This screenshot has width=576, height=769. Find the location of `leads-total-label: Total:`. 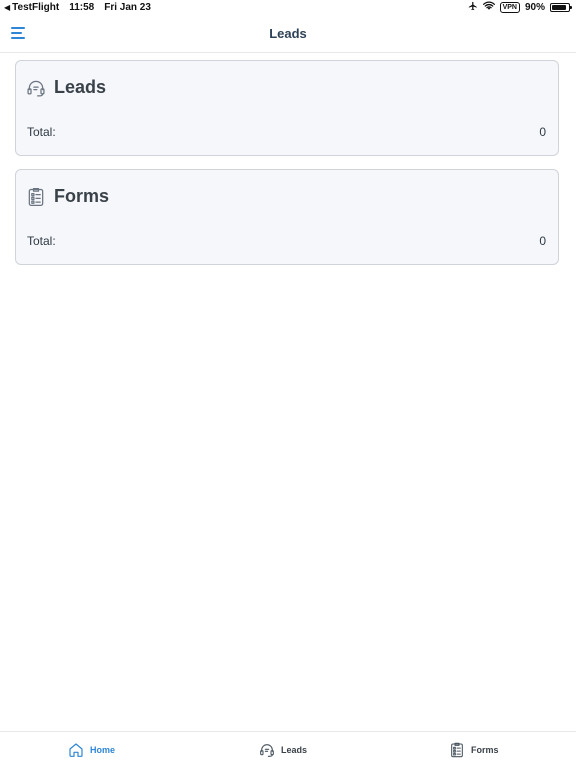

leads-total-label: Total: is located at coordinates (41, 132).